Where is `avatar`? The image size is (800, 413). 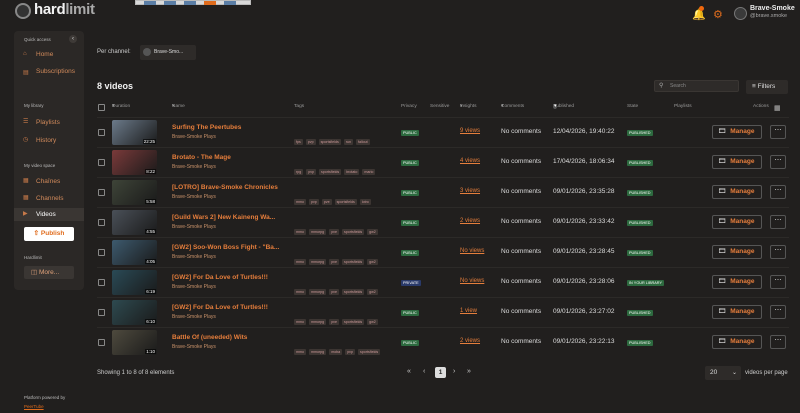 avatar is located at coordinates (740, 13).